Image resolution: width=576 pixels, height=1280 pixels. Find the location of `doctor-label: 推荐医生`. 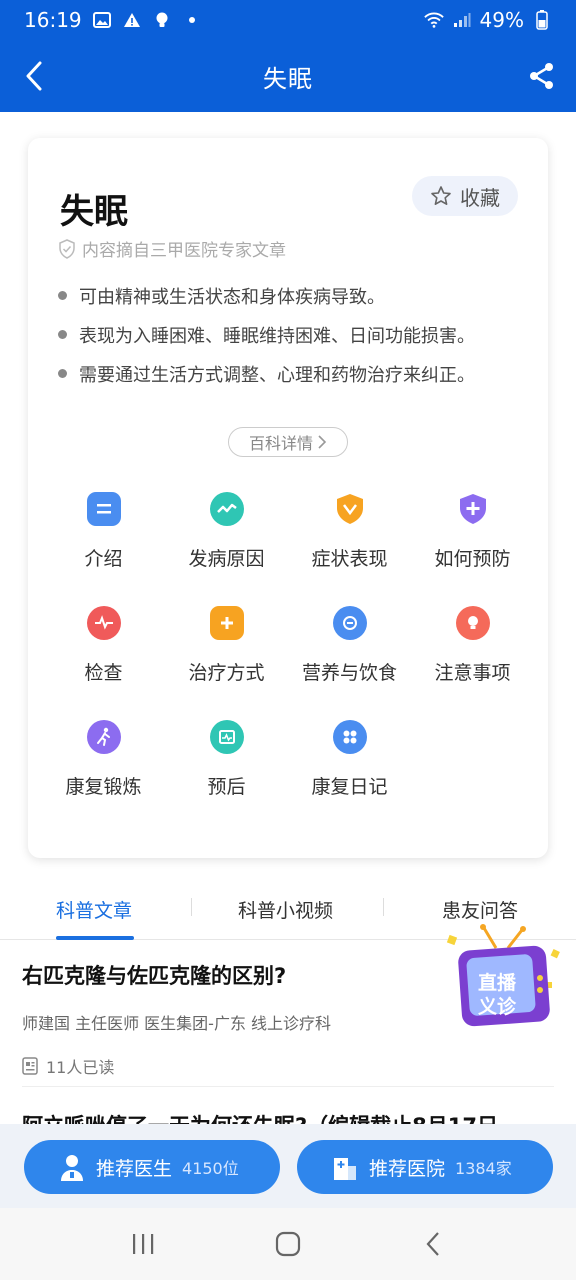

doctor-label: 推荐医生 is located at coordinates (134, 1168).